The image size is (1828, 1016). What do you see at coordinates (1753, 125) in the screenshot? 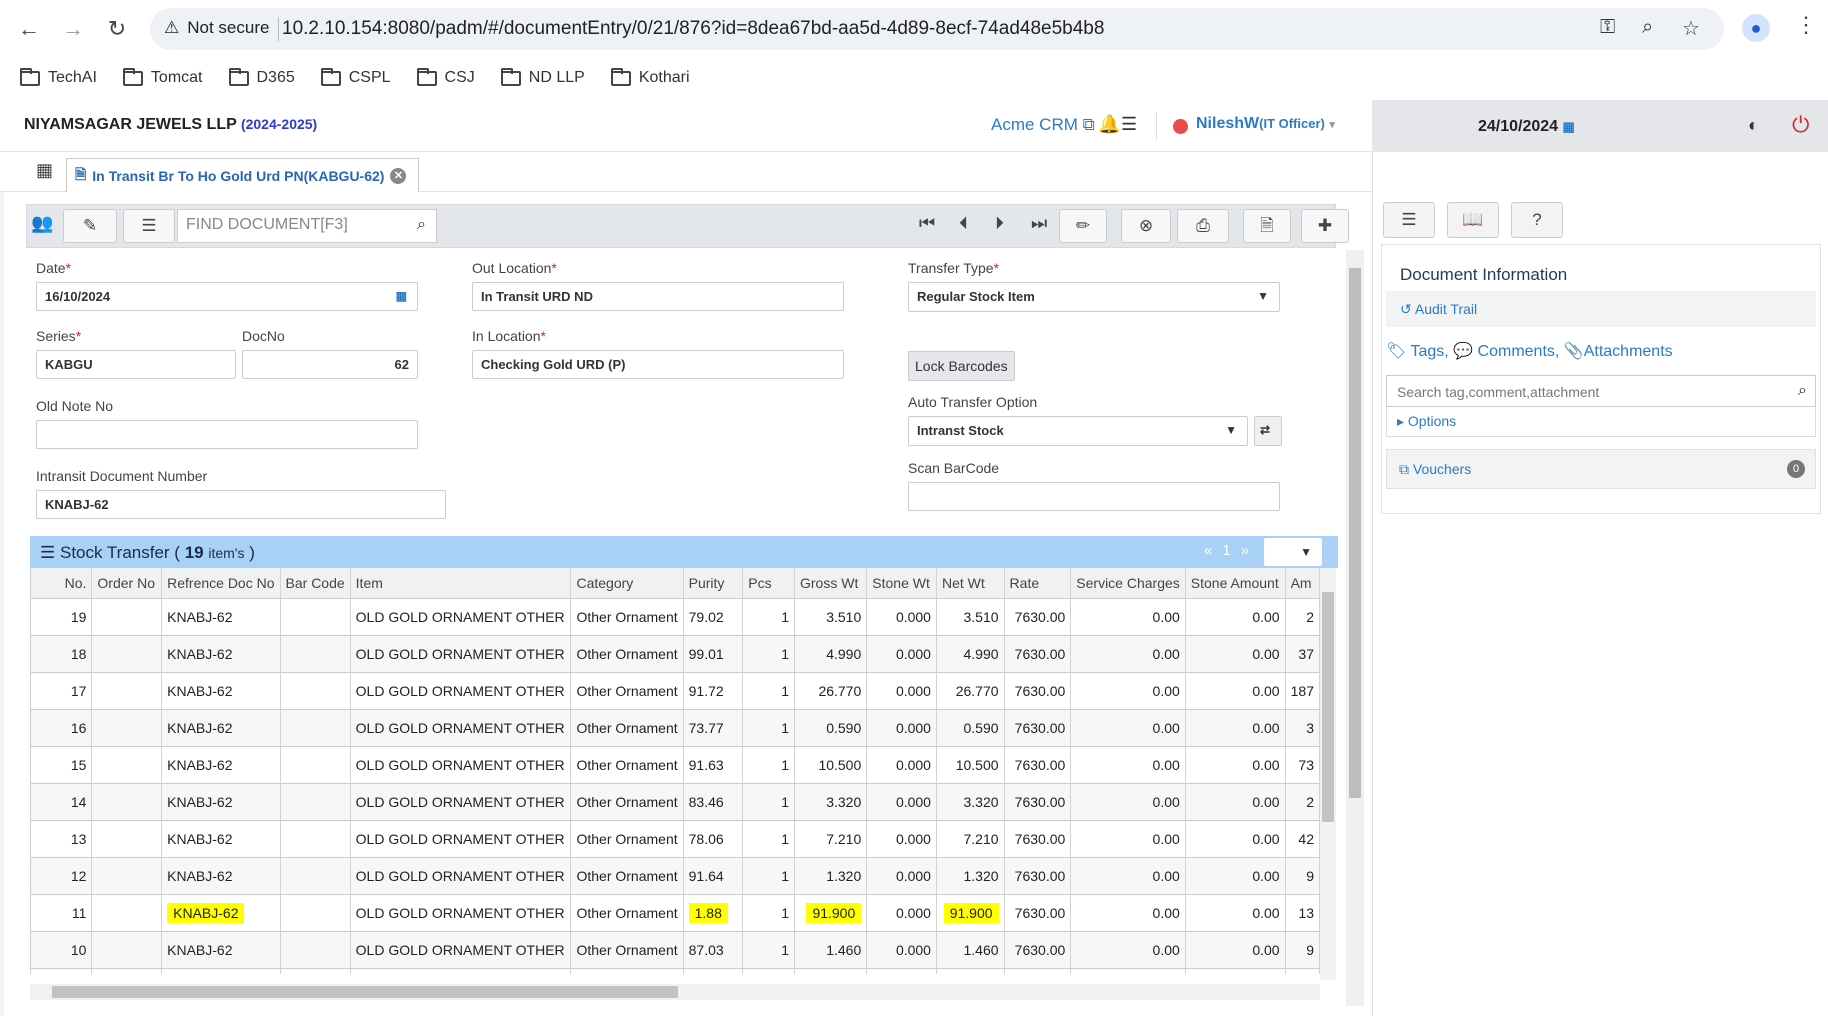
I see `hide-eye-icon: ◐` at bounding box center [1753, 125].